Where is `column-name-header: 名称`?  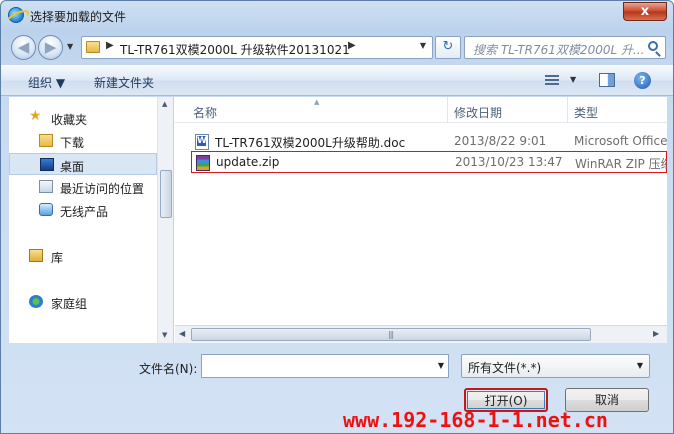
column-name-header: 名称 is located at coordinates (205, 112).